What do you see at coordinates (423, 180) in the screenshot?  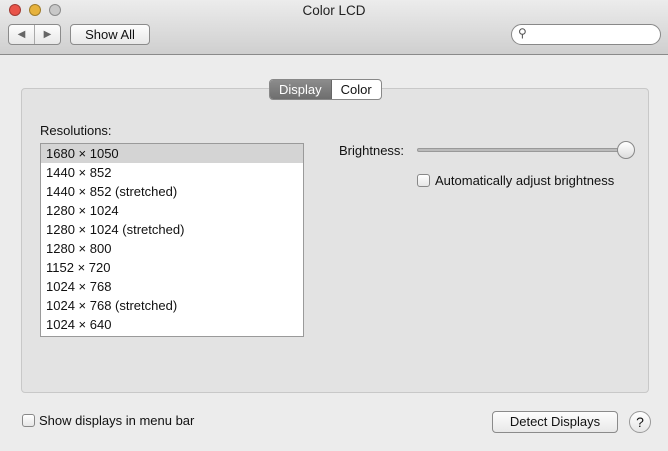 I see `auto-brightness-checkbox` at bounding box center [423, 180].